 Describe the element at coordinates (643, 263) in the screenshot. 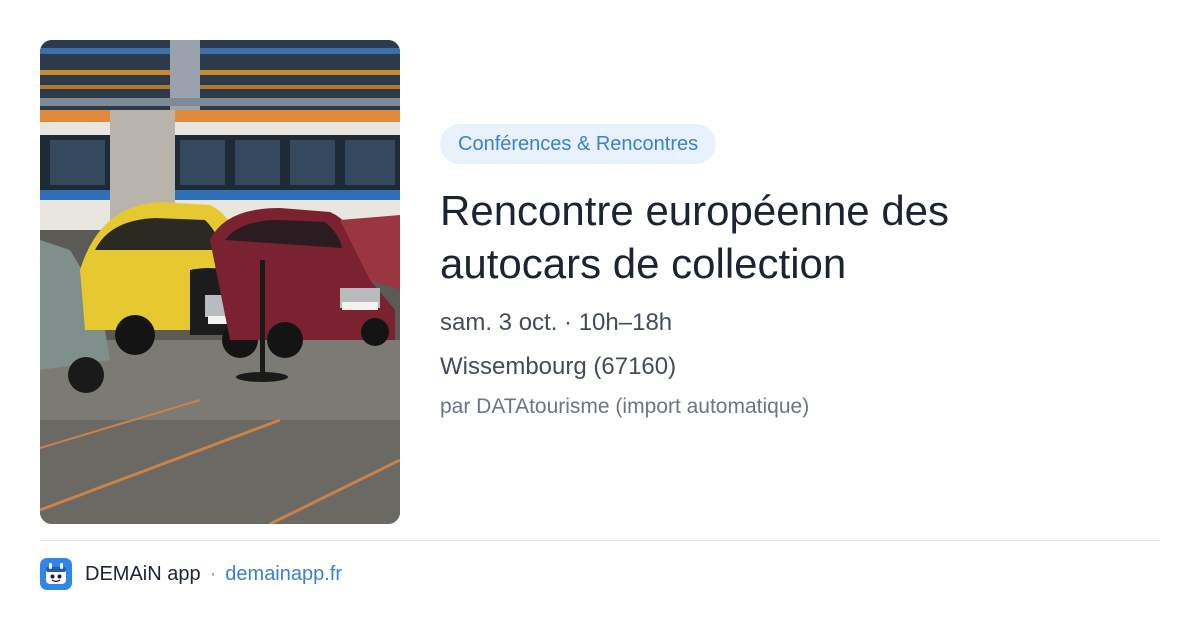

I see `event-title-line-2: autocars de collection` at that location.